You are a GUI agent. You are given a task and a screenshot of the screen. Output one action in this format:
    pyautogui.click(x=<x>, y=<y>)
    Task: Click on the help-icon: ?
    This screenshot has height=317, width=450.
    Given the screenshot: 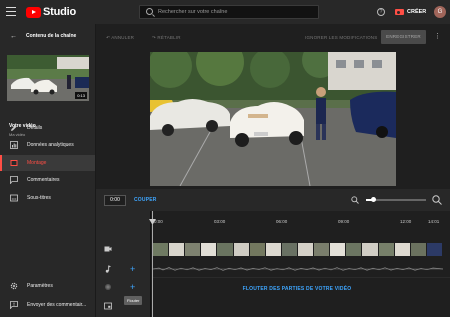 What is the action you would take?
    pyautogui.click(x=381, y=12)
    